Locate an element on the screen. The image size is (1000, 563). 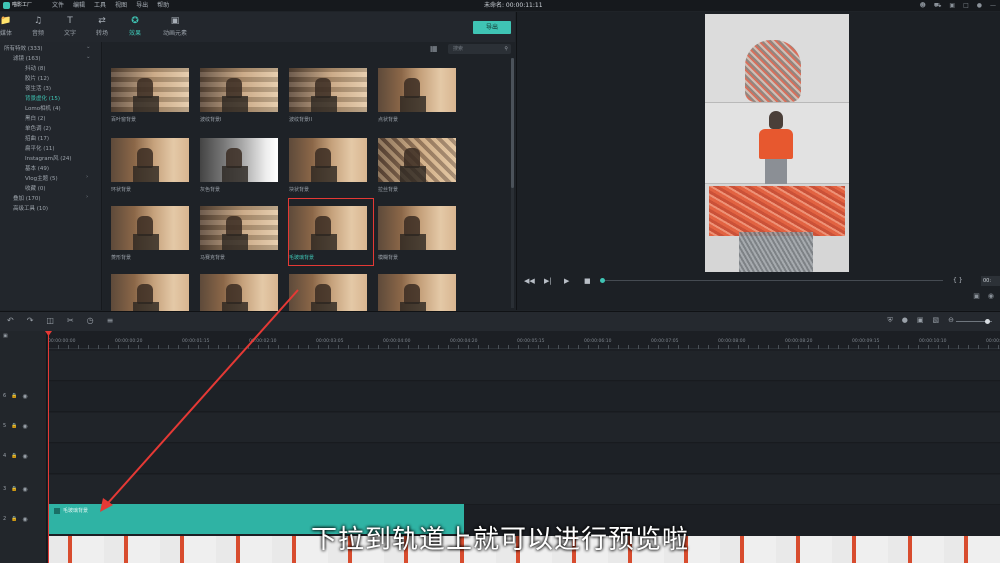
category-item-vlog: Vlog主题 (5) › is located at coordinates (62, 178).